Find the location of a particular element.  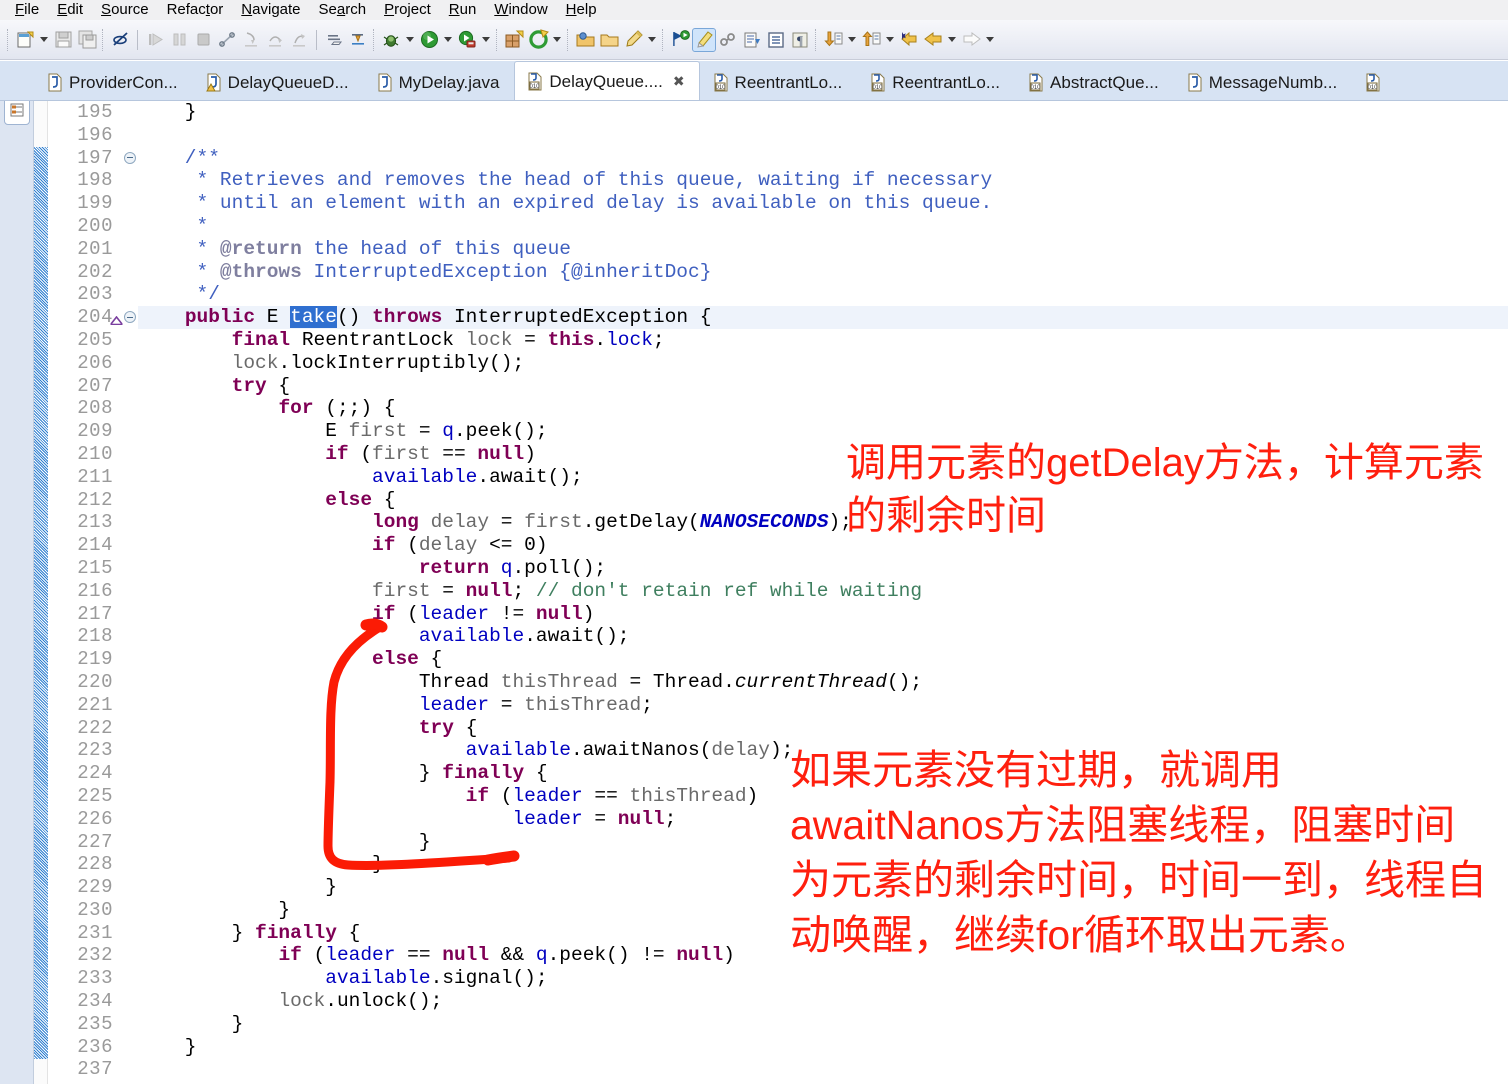

code-token: .signal(); is located at coordinates (489, 978).